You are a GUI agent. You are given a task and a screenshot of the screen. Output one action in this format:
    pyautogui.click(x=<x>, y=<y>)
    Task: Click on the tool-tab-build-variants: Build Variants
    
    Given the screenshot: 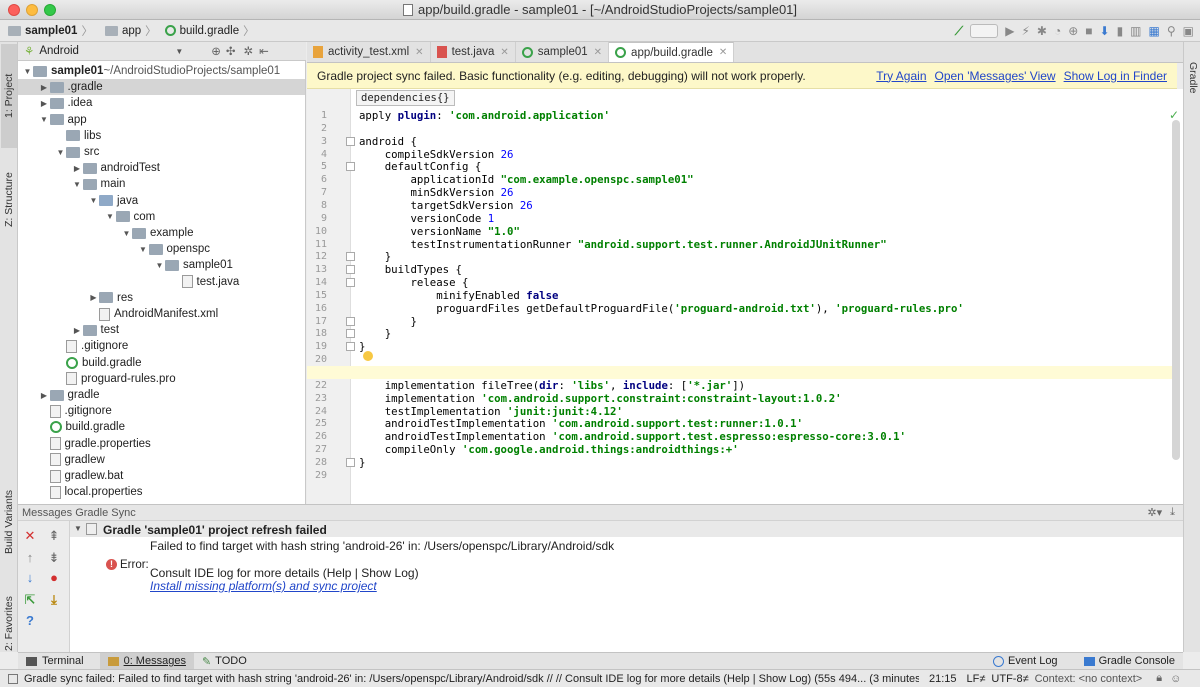 What is the action you would take?
    pyautogui.click(x=9, y=522)
    